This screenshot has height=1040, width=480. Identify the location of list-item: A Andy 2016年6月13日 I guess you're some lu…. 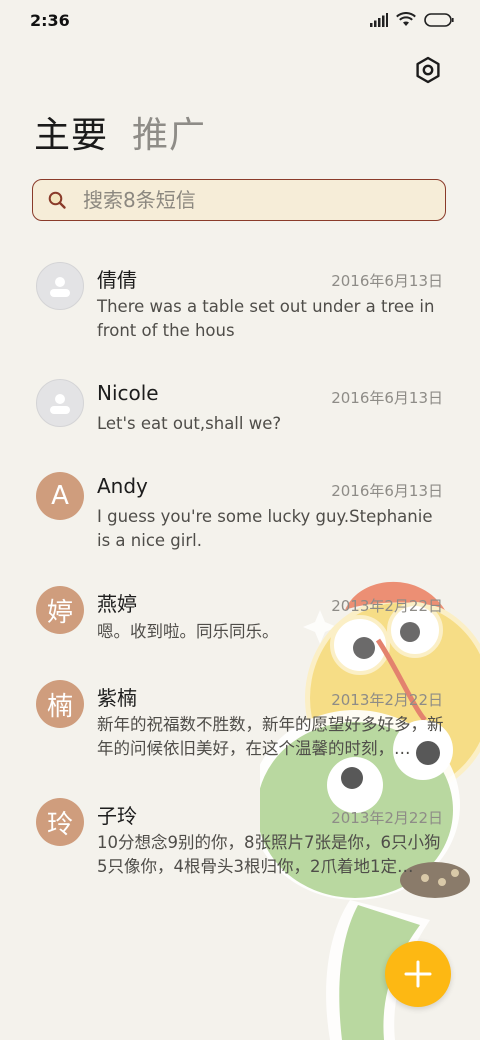
(240, 508).